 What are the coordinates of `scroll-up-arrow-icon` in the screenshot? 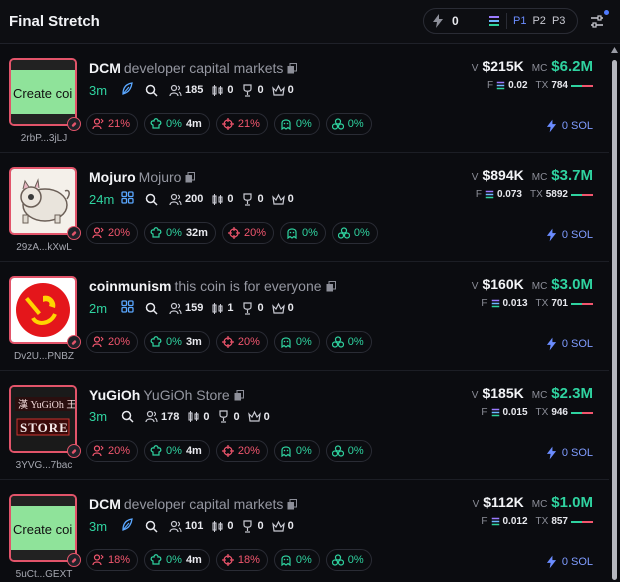 It's located at (614, 50).